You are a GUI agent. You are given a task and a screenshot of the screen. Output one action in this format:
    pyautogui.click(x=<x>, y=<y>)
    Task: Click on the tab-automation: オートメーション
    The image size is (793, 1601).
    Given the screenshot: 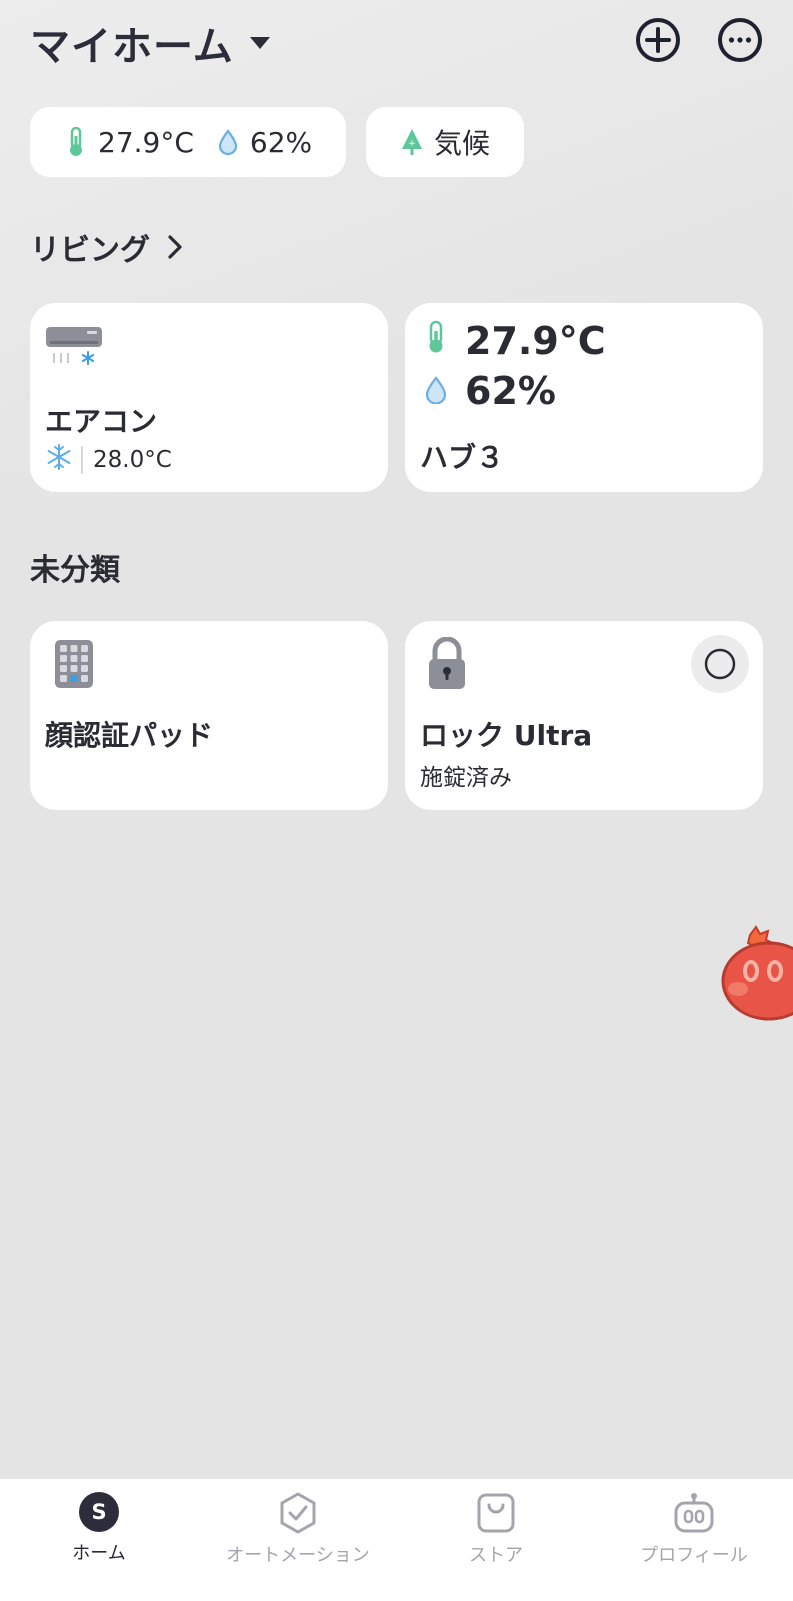 What is the action you would take?
    pyautogui.click(x=298, y=1529)
    